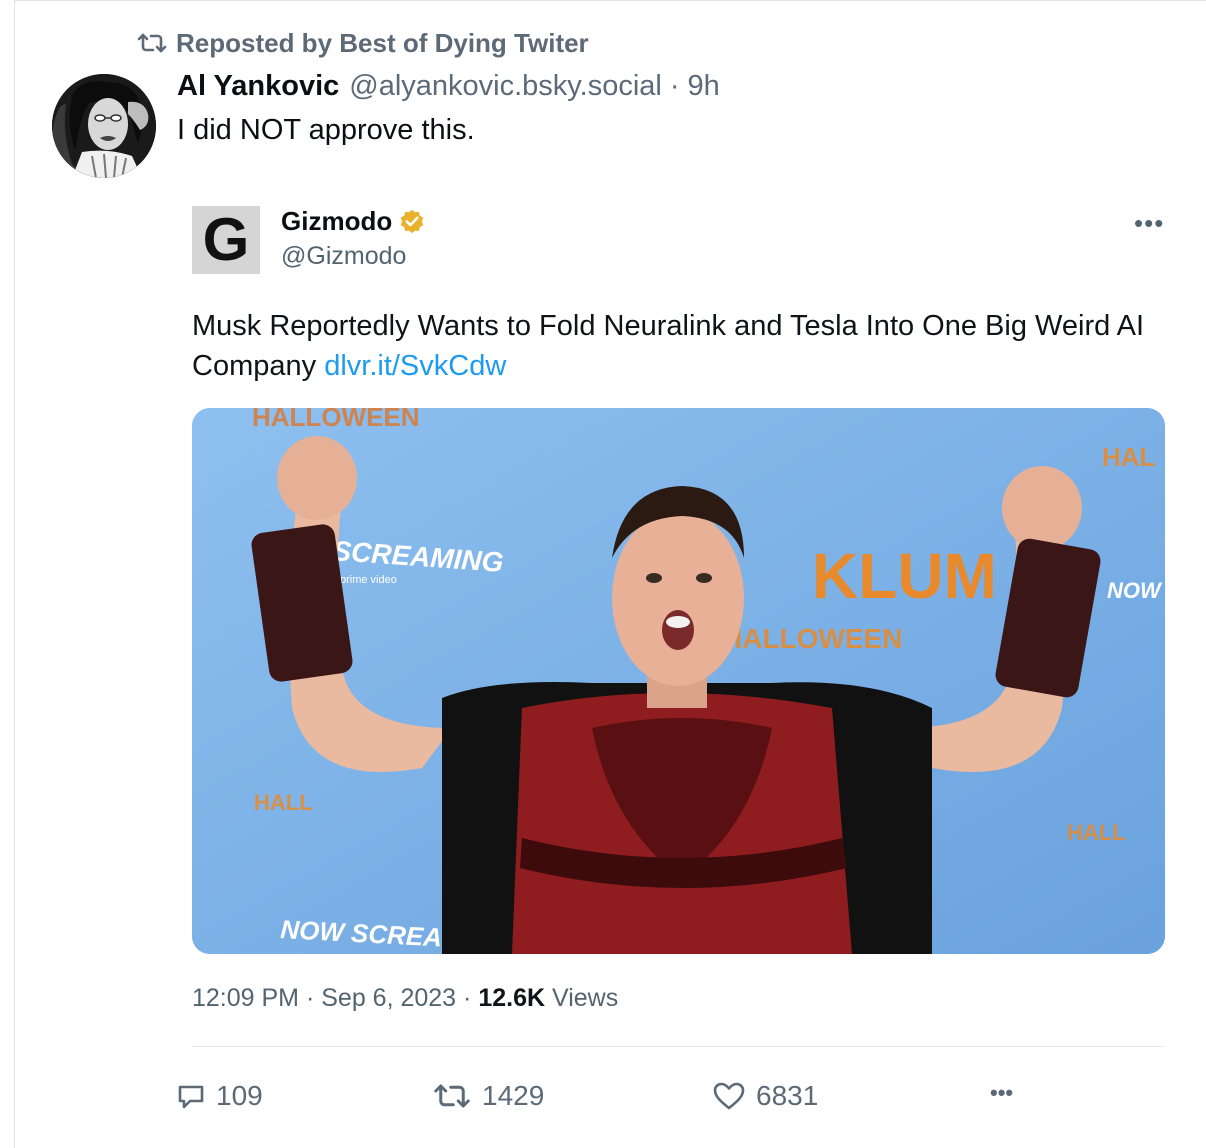 The width and height of the screenshot is (1206, 1148). I want to click on repost-button: 1429, so click(488, 1096).